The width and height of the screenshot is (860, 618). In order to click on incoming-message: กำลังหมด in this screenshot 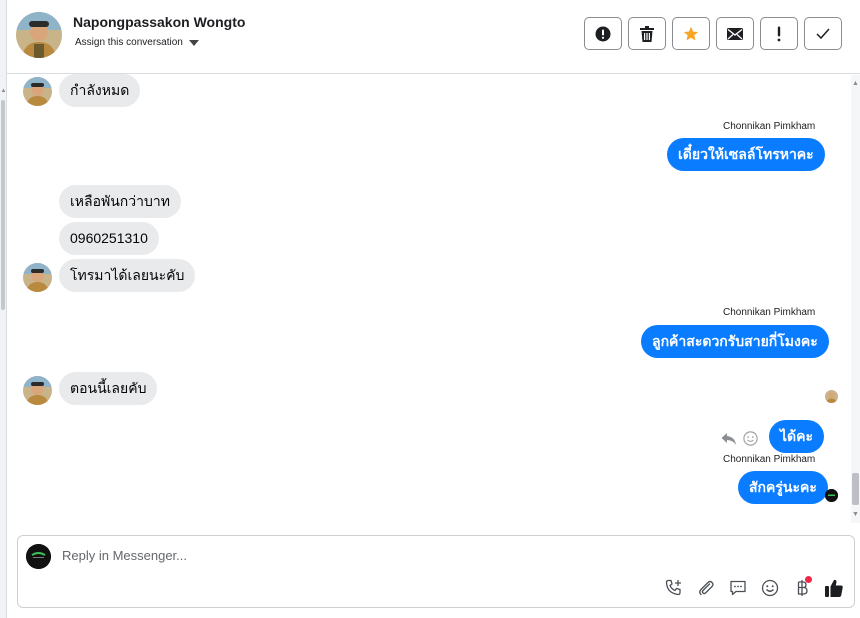, I will do `click(100, 90)`.